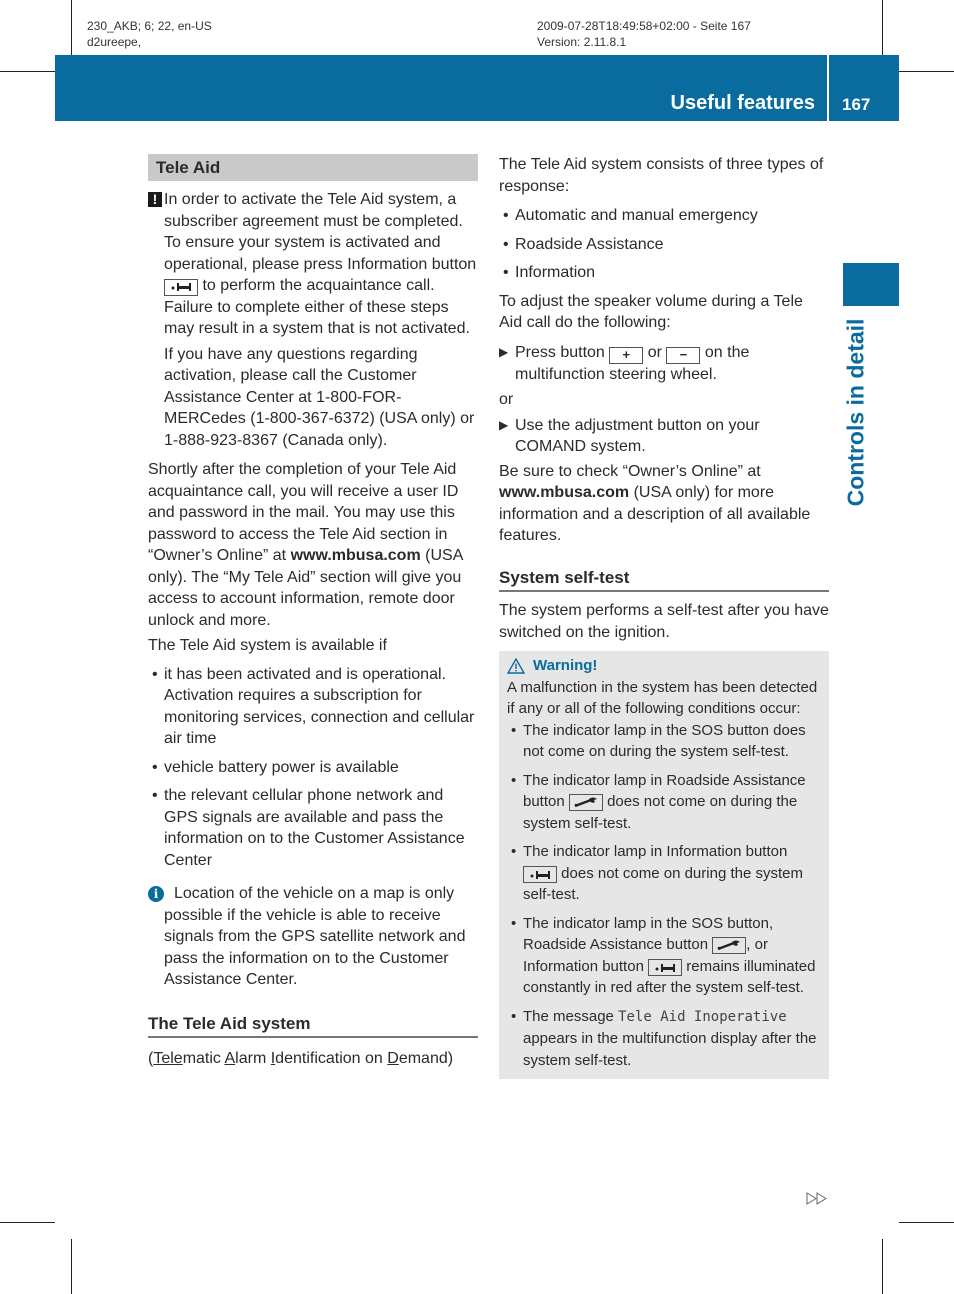 The image size is (954, 1294). What do you see at coordinates (168, 1058) in the screenshot?
I see `acronym-letter: Tele` at bounding box center [168, 1058].